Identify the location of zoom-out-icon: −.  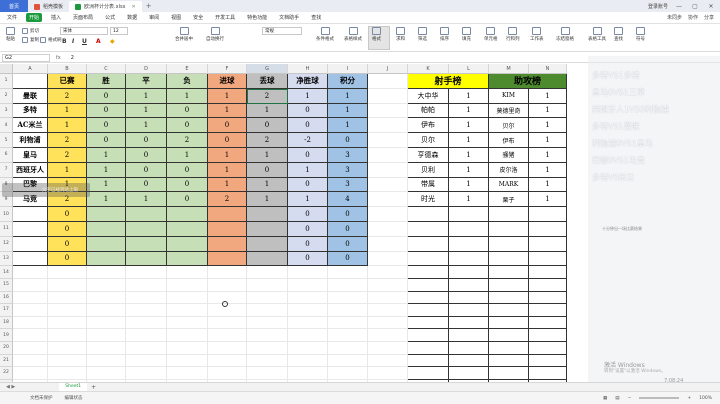
(630, 398).